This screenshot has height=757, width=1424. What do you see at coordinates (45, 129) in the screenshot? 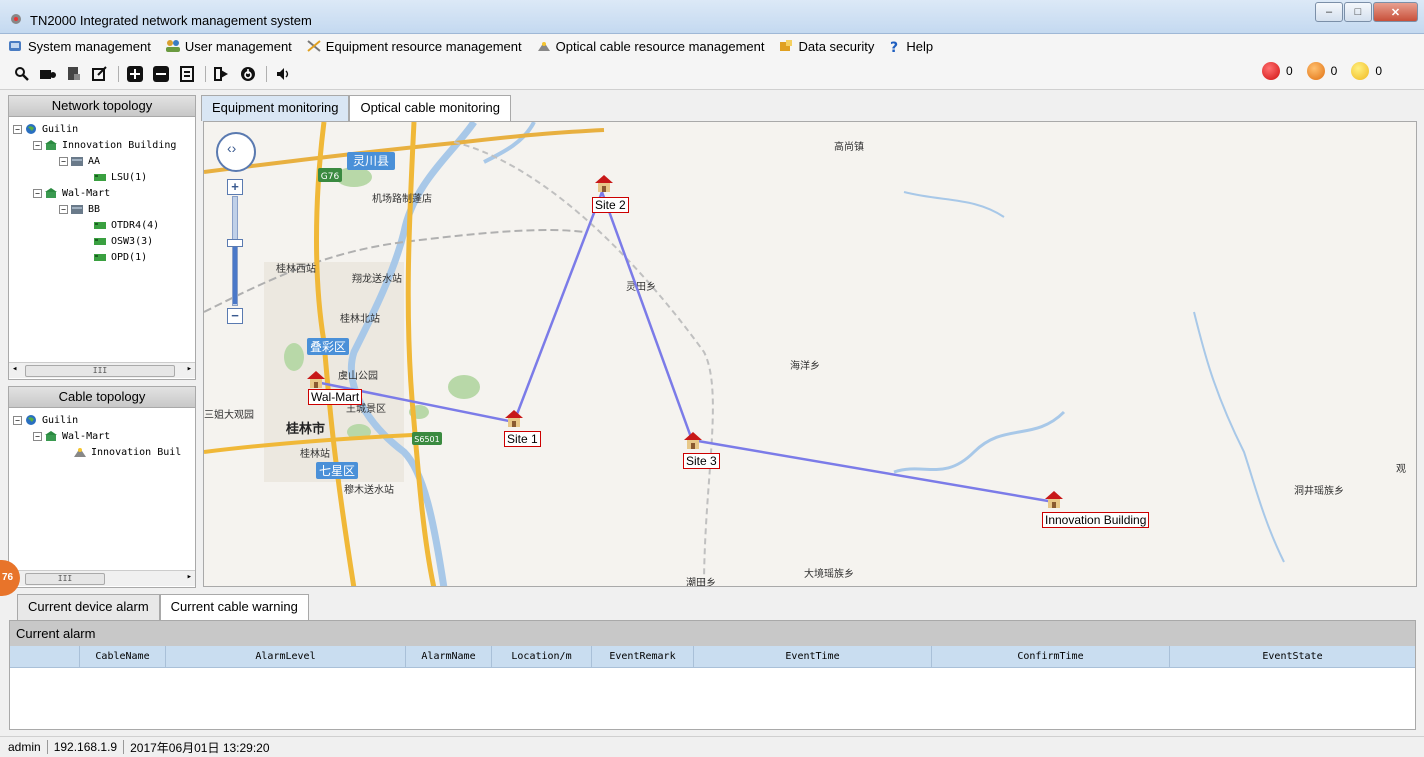
I see `tree-node-guilin: − Guilin` at bounding box center [45, 129].